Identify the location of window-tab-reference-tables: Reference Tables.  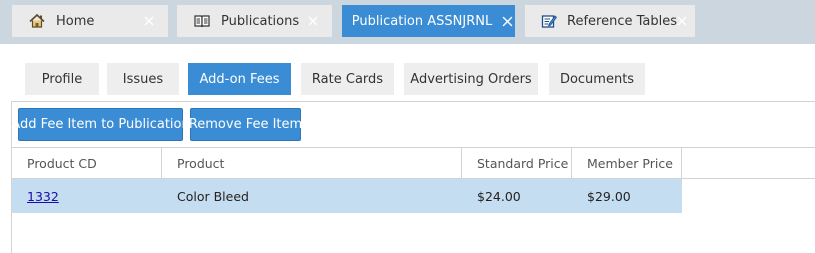
(610, 21).